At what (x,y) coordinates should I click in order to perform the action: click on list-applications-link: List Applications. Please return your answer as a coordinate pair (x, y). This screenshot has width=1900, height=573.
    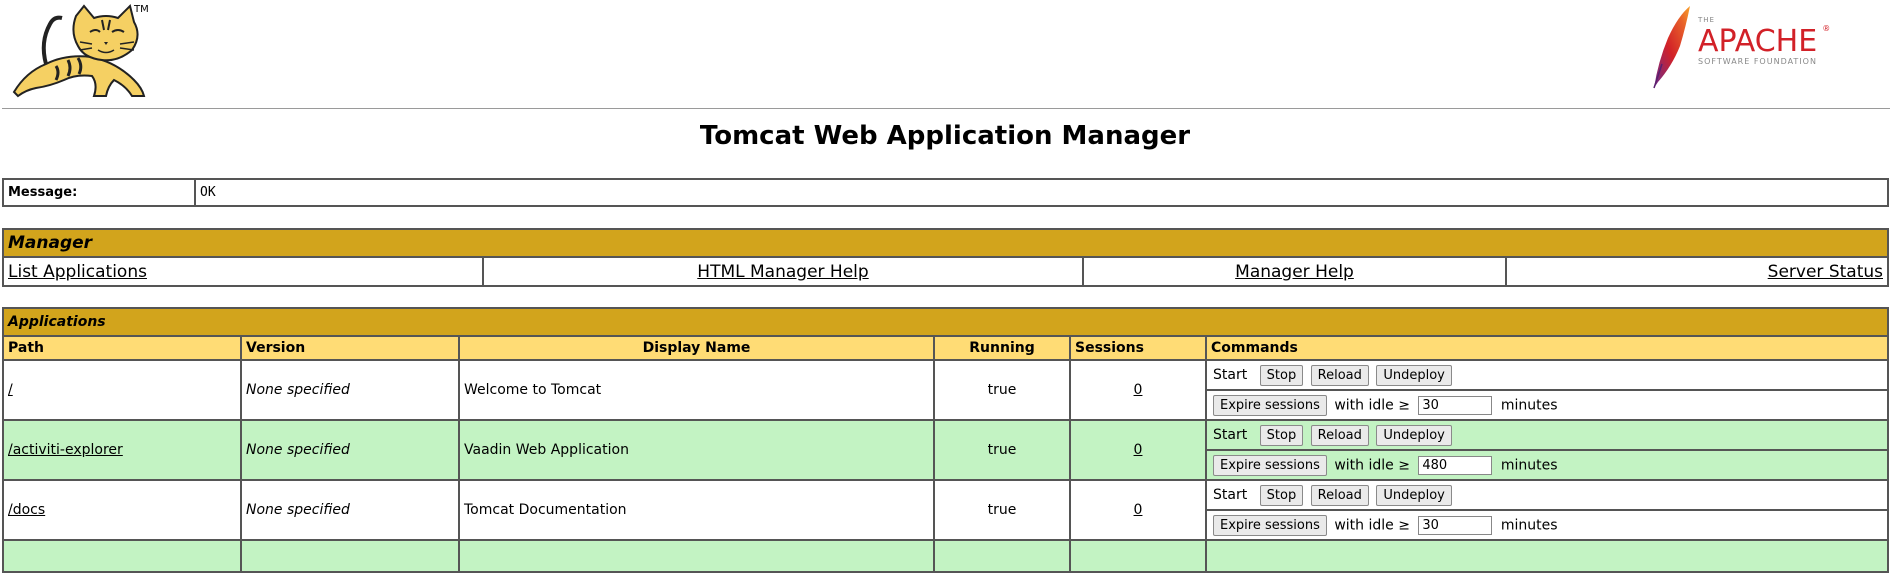
    Looking at the image, I should click on (77, 272).